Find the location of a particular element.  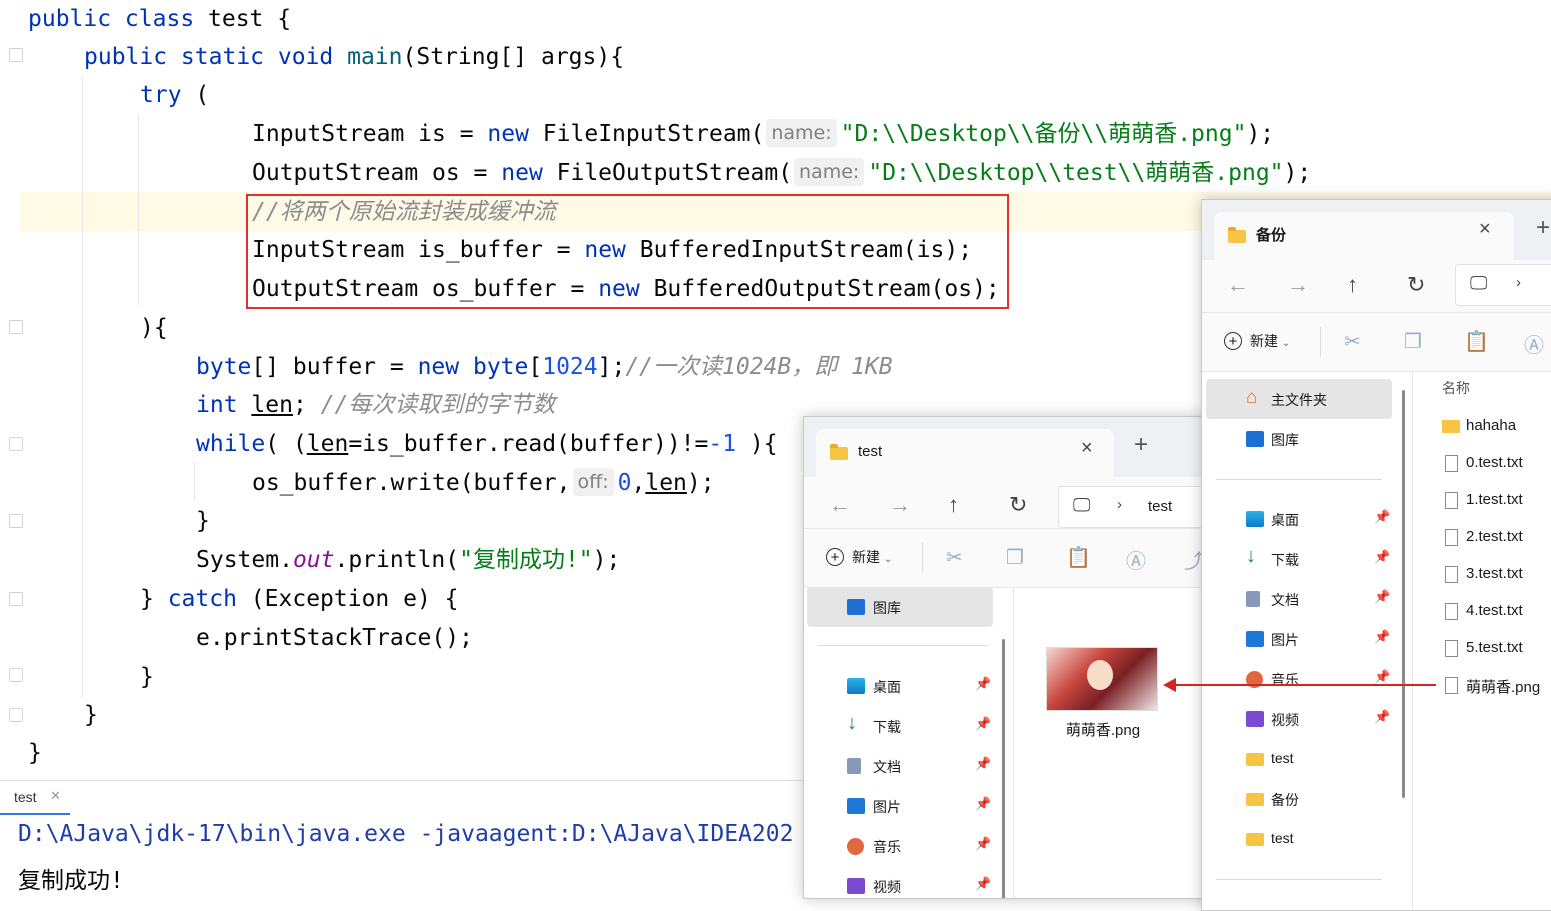

sidebar-item-backup: 备份 is located at coordinates (1299, 799).